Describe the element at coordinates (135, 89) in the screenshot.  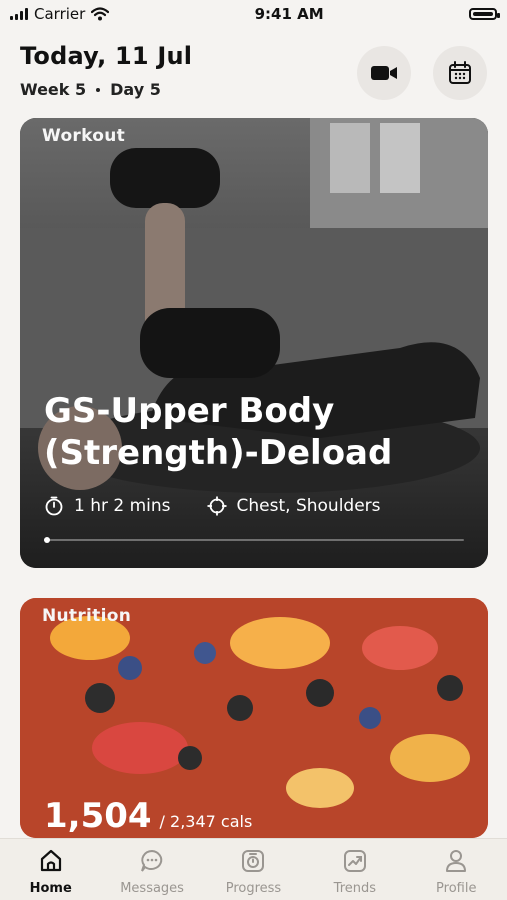
I see `day-label: Day 5` at that location.